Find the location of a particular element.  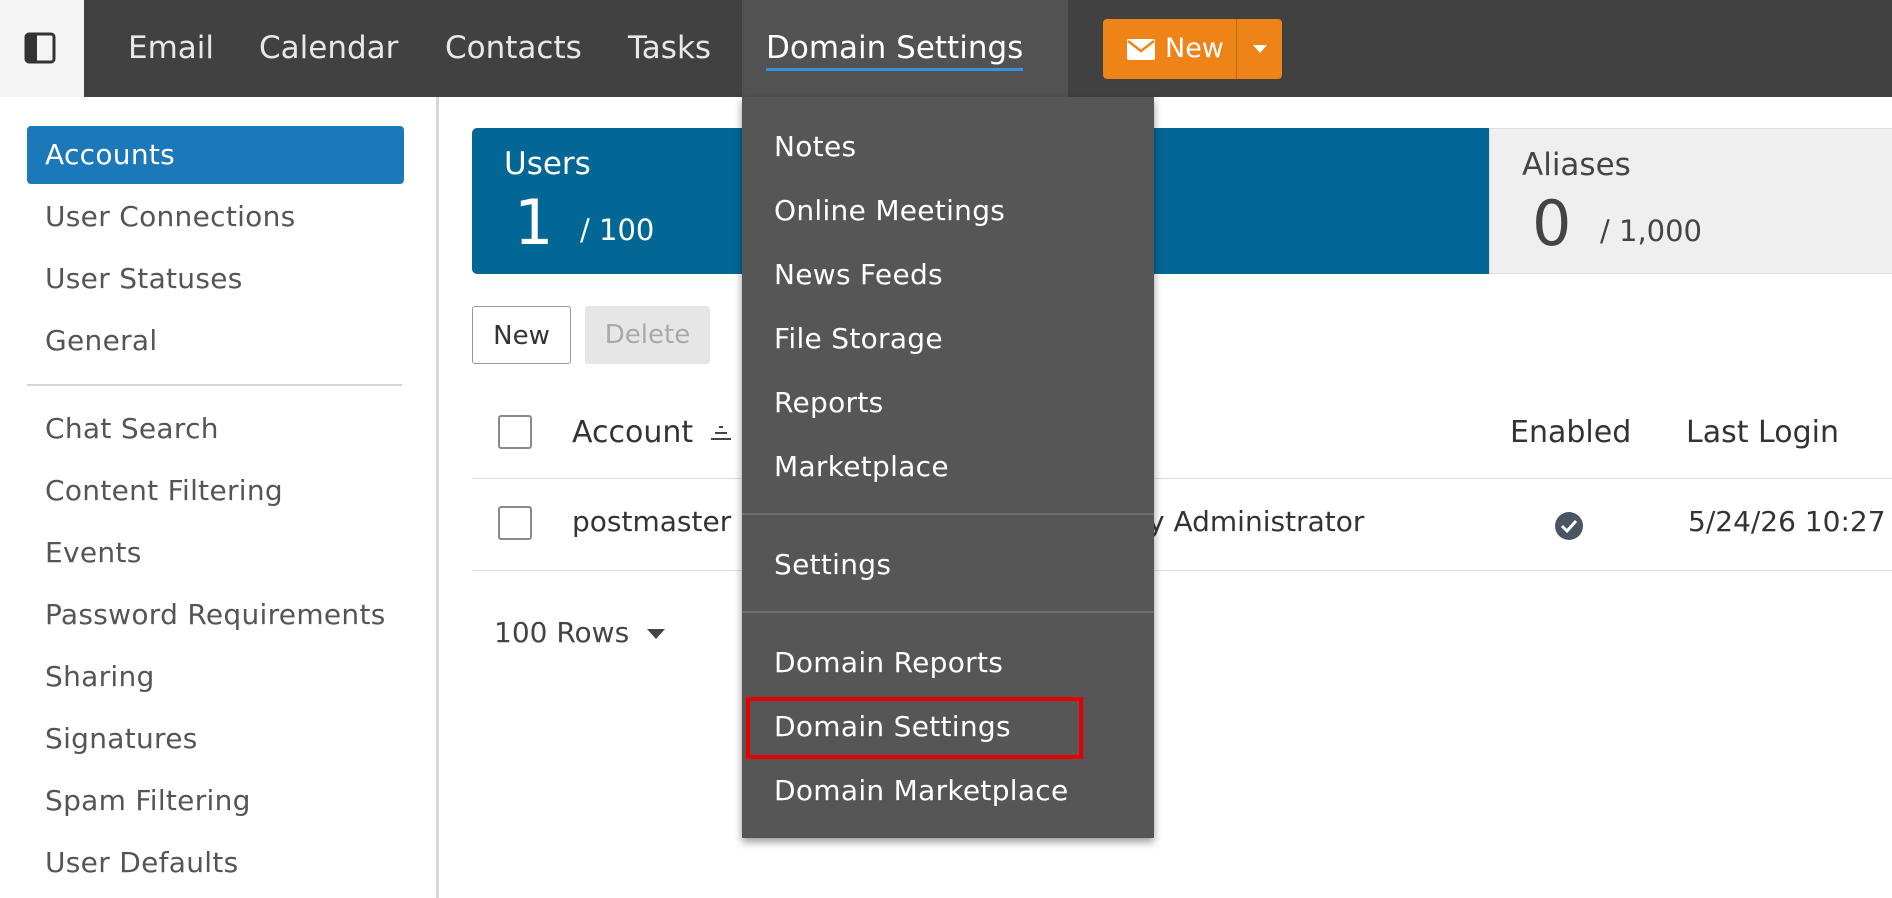

users-stat-label: Users is located at coordinates (547, 164).